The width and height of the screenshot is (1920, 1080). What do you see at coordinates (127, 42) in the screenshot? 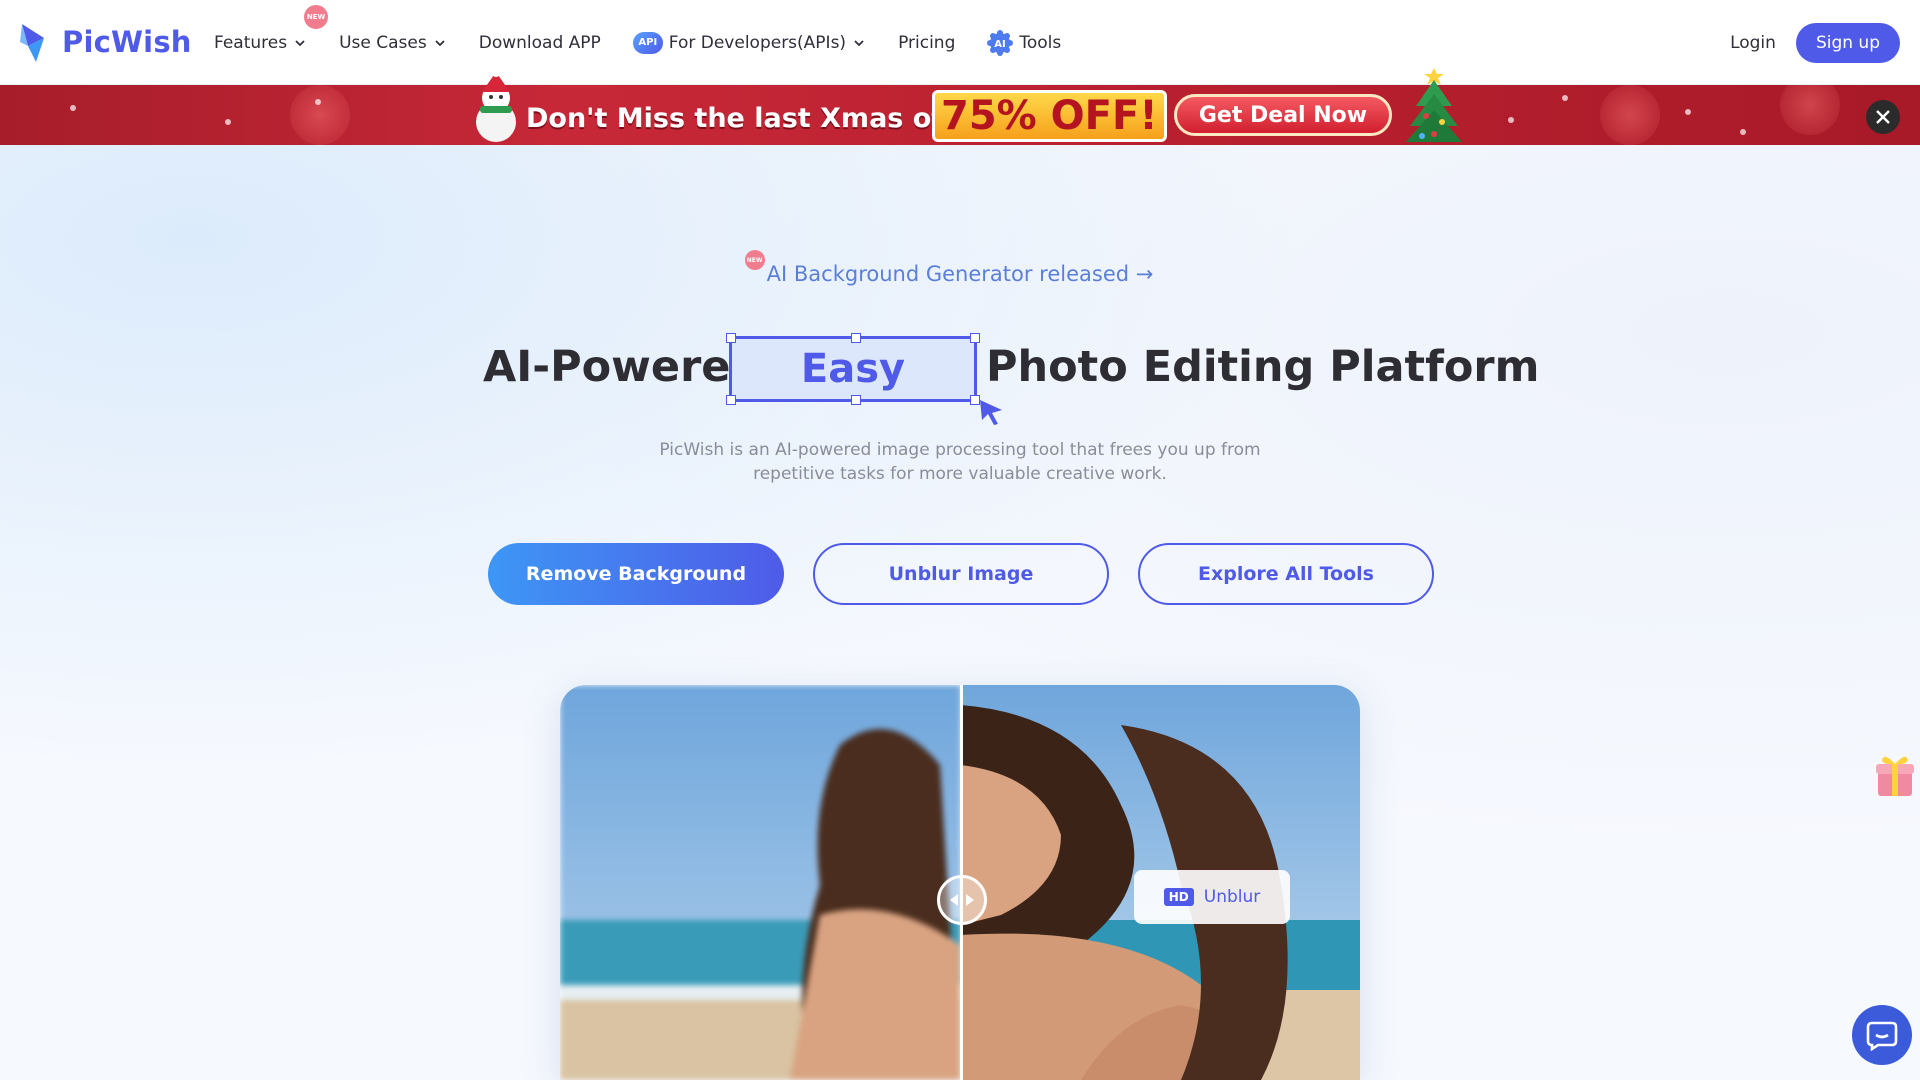
I see `brand-name: PicWish` at bounding box center [127, 42].